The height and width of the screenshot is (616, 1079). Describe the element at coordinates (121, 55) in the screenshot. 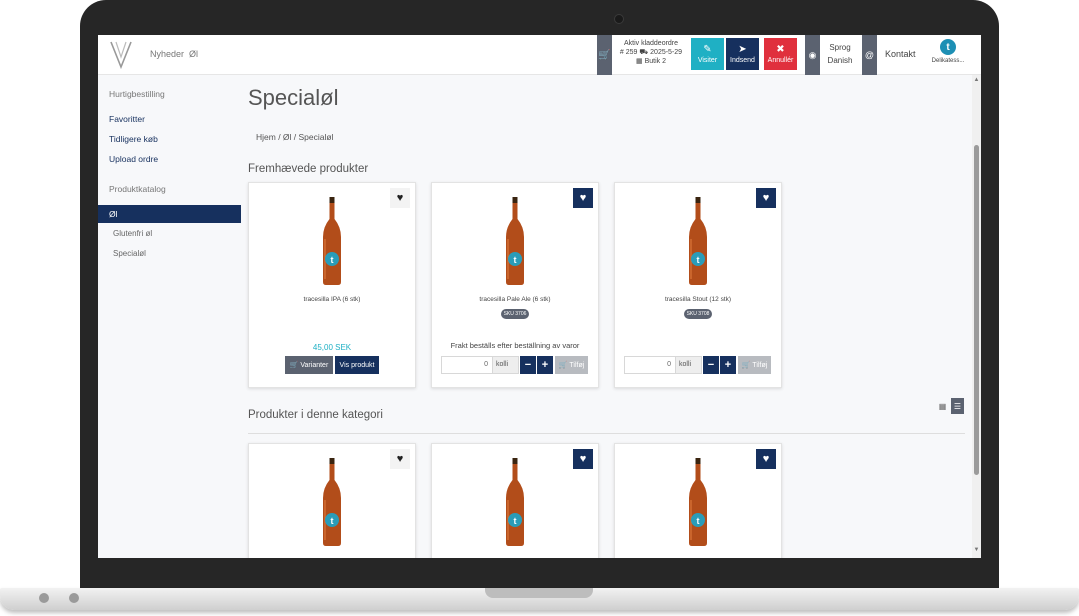

I see `logo-icon` at that location.